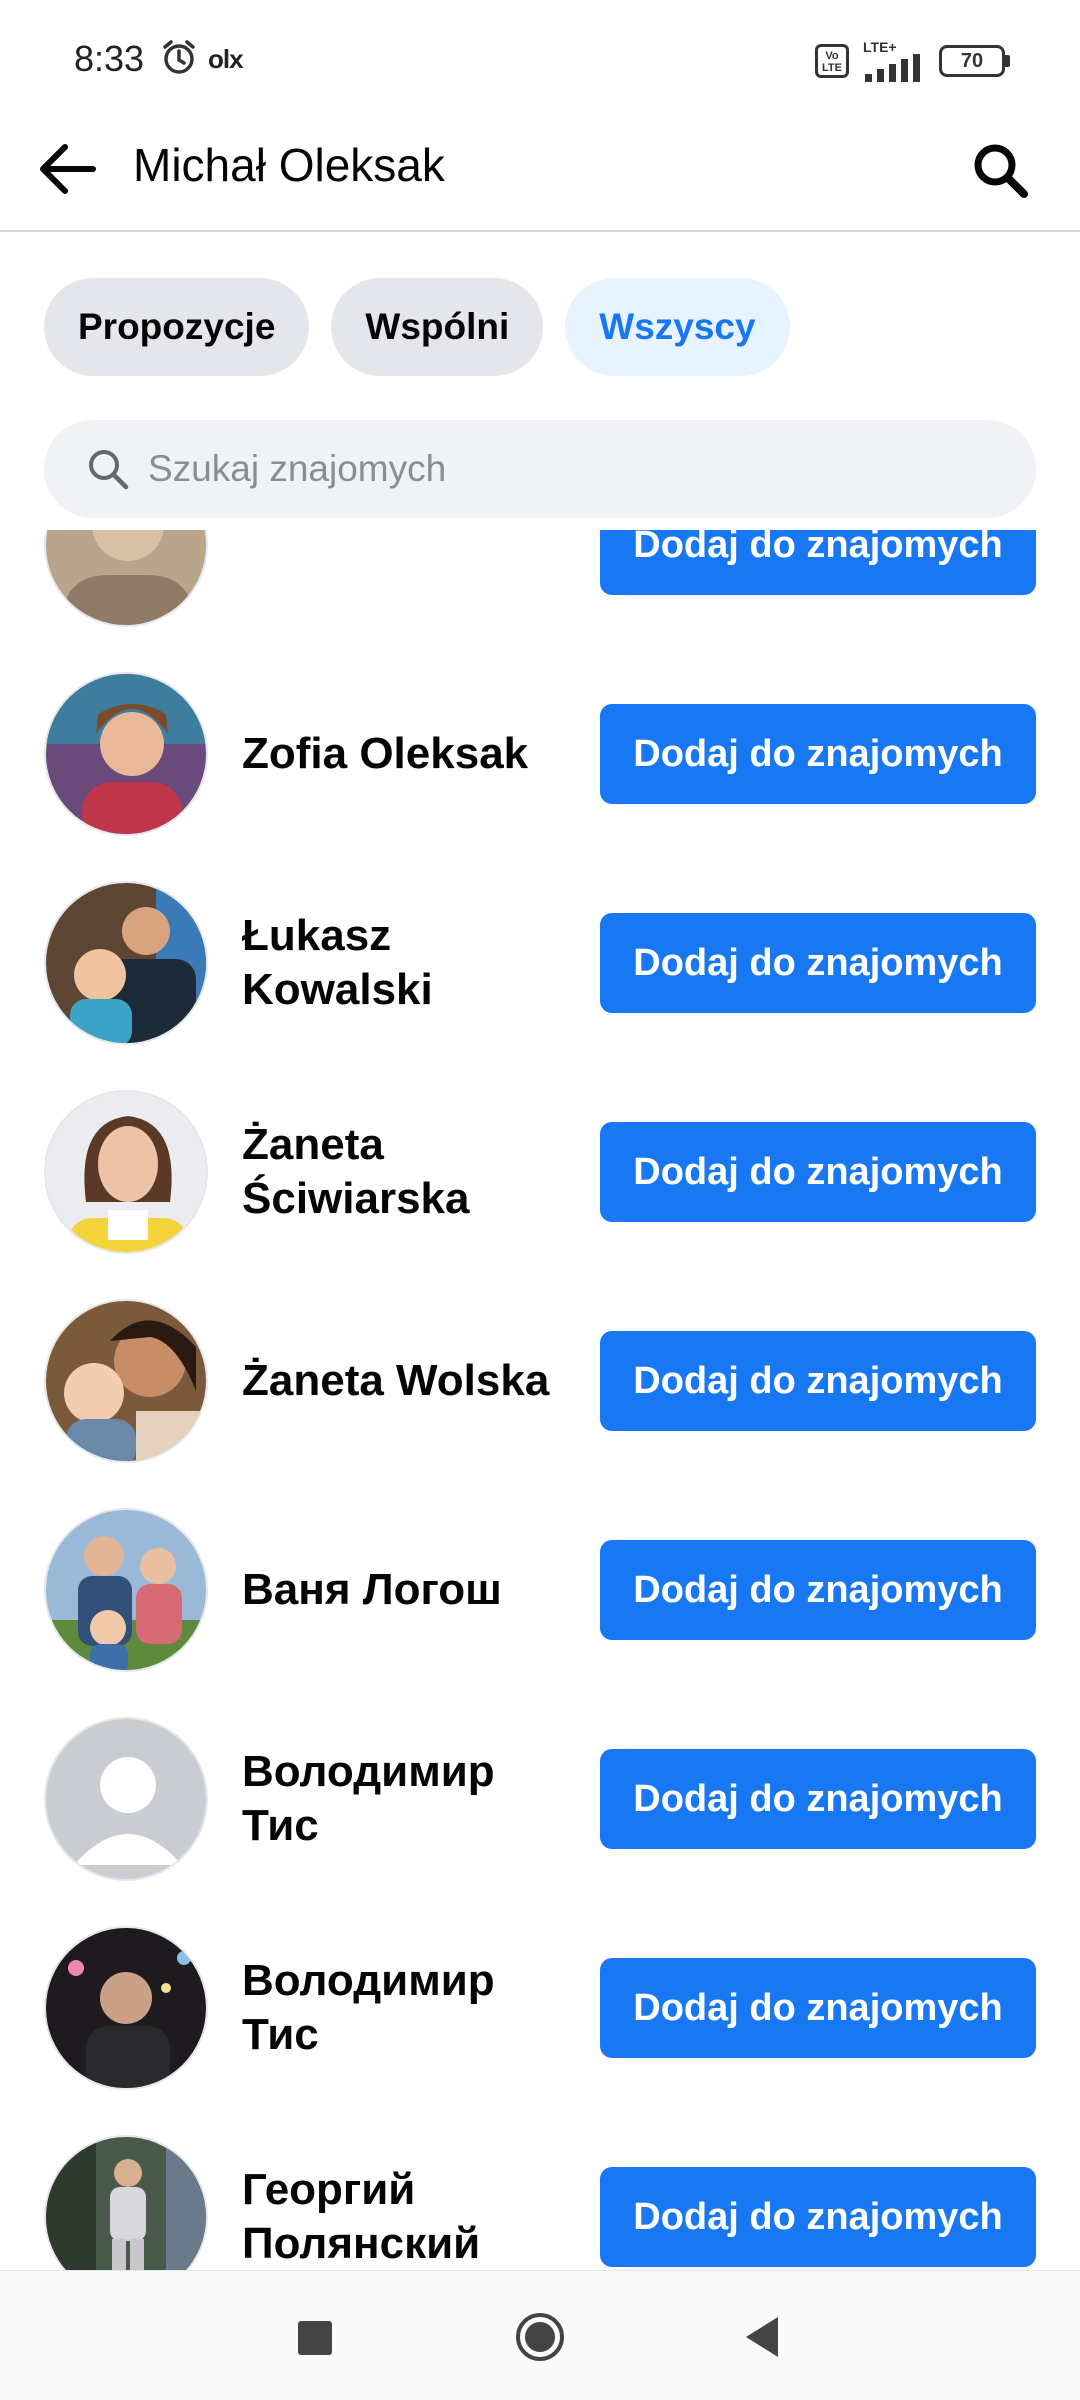 The image size is (1080, 2400). What do you see at coordinates (407, 963) in the screenshot?
I see `friend-name: Łukasz Kowalski` at bounding box center [407, 963].